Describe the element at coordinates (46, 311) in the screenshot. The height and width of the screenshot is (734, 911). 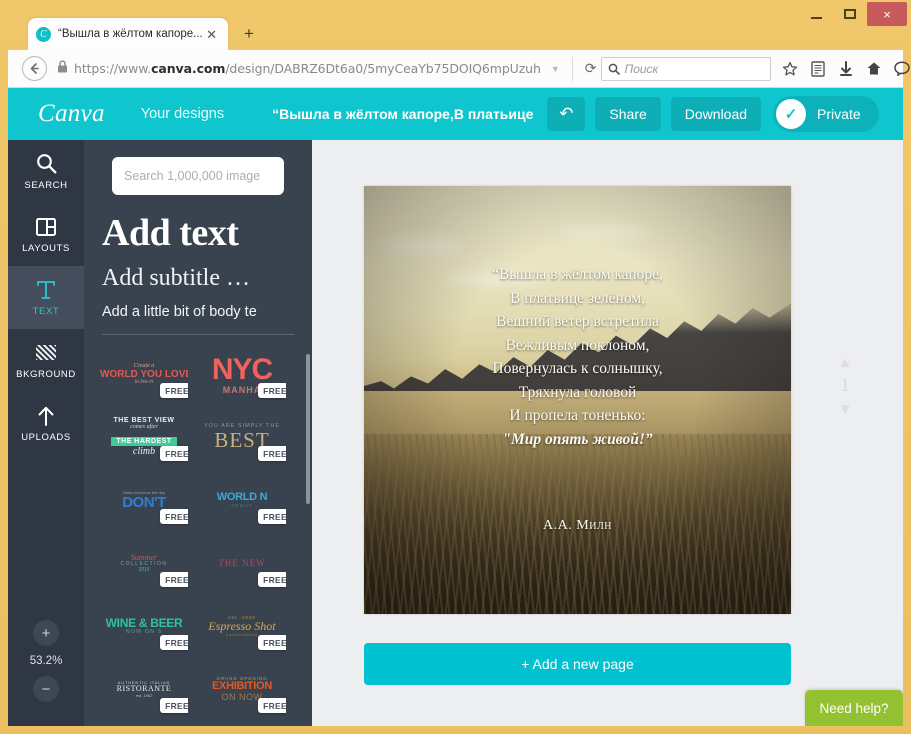
I see `sidebar-label: TEXT` at that location.